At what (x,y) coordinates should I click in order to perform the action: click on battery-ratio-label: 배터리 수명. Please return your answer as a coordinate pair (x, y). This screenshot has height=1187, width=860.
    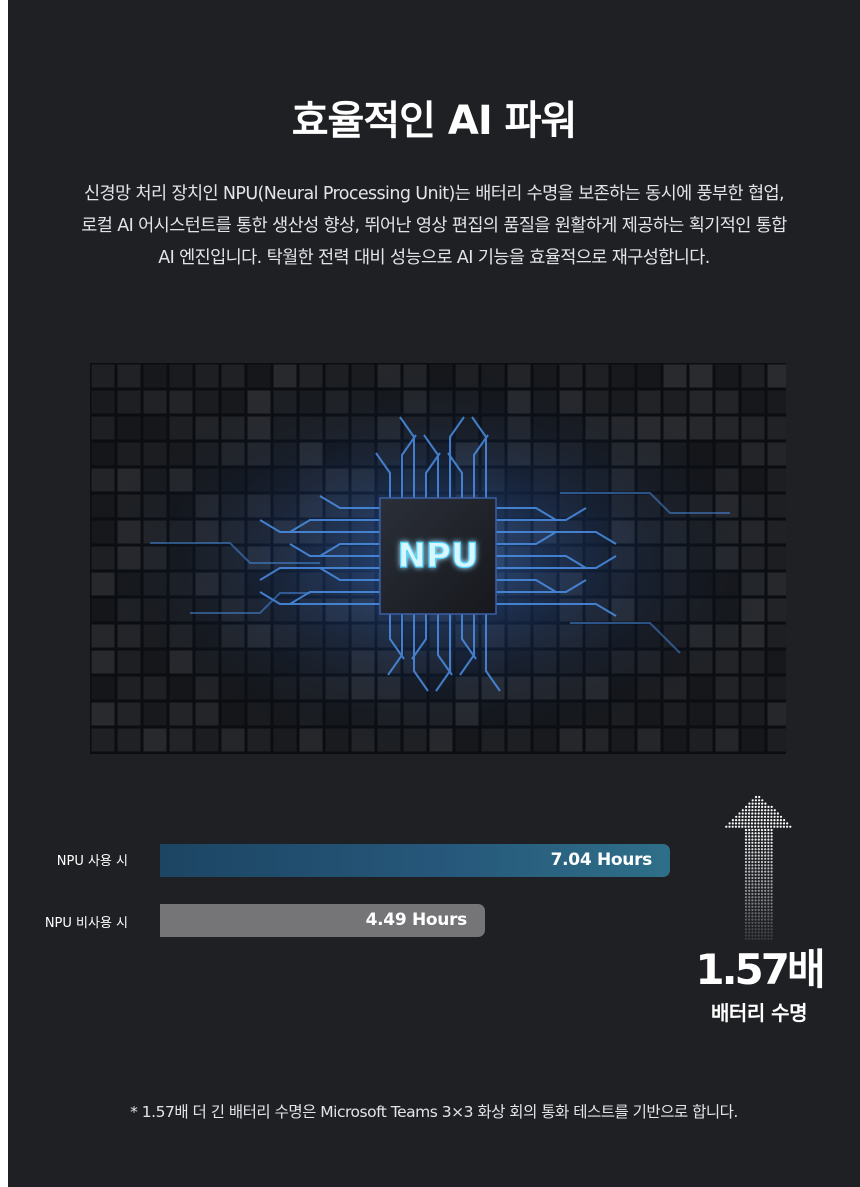
    Looking at the image, I should click on (759, 1013).